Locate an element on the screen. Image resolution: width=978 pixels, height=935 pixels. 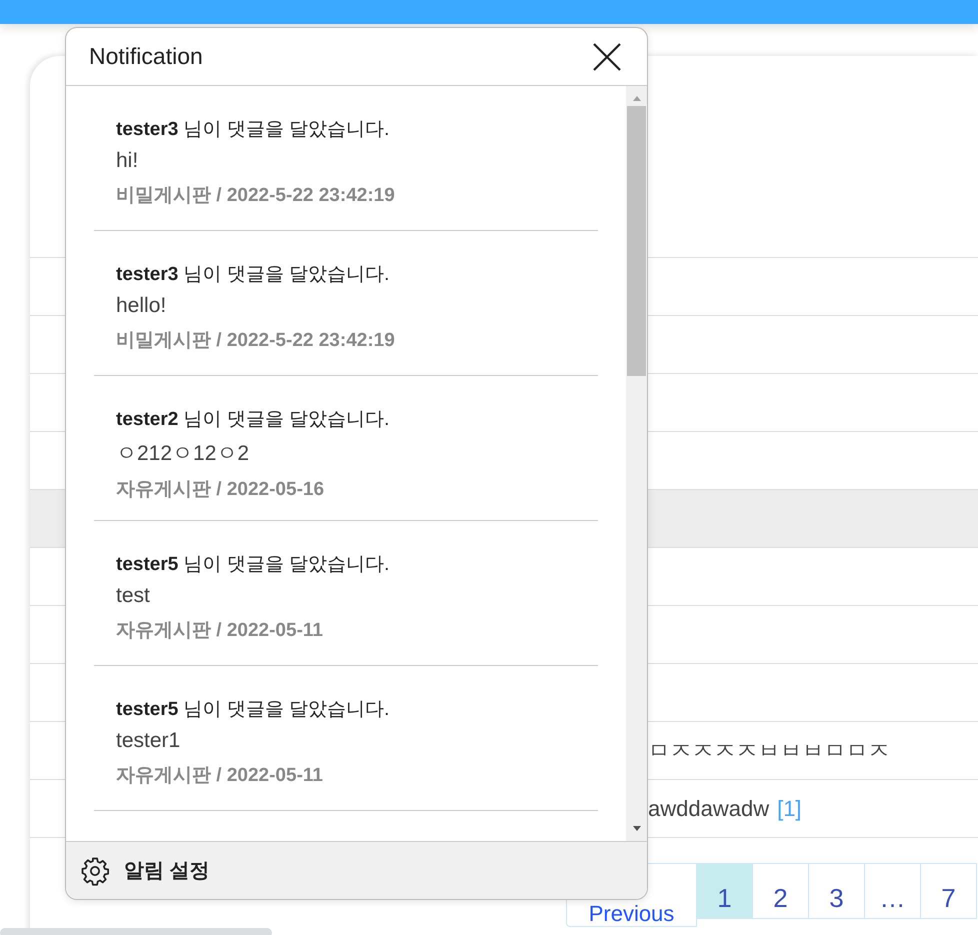
notification-message: tester2 님이 댓글을 달았습니다. is located at coordinates (253, 420).